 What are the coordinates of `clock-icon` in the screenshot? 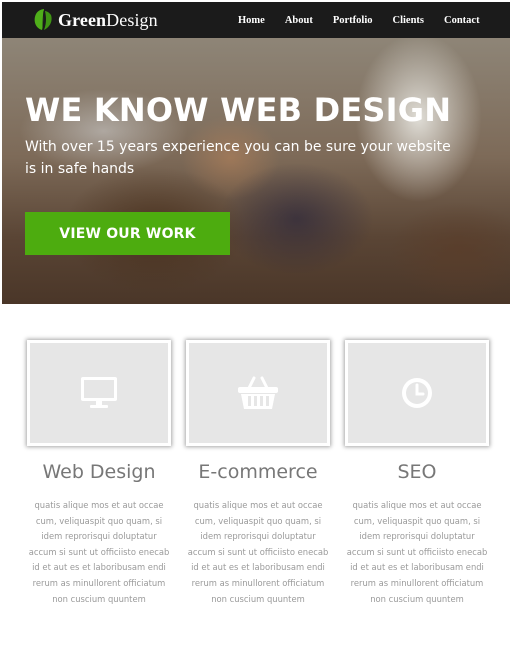 It's located at (417, 393).